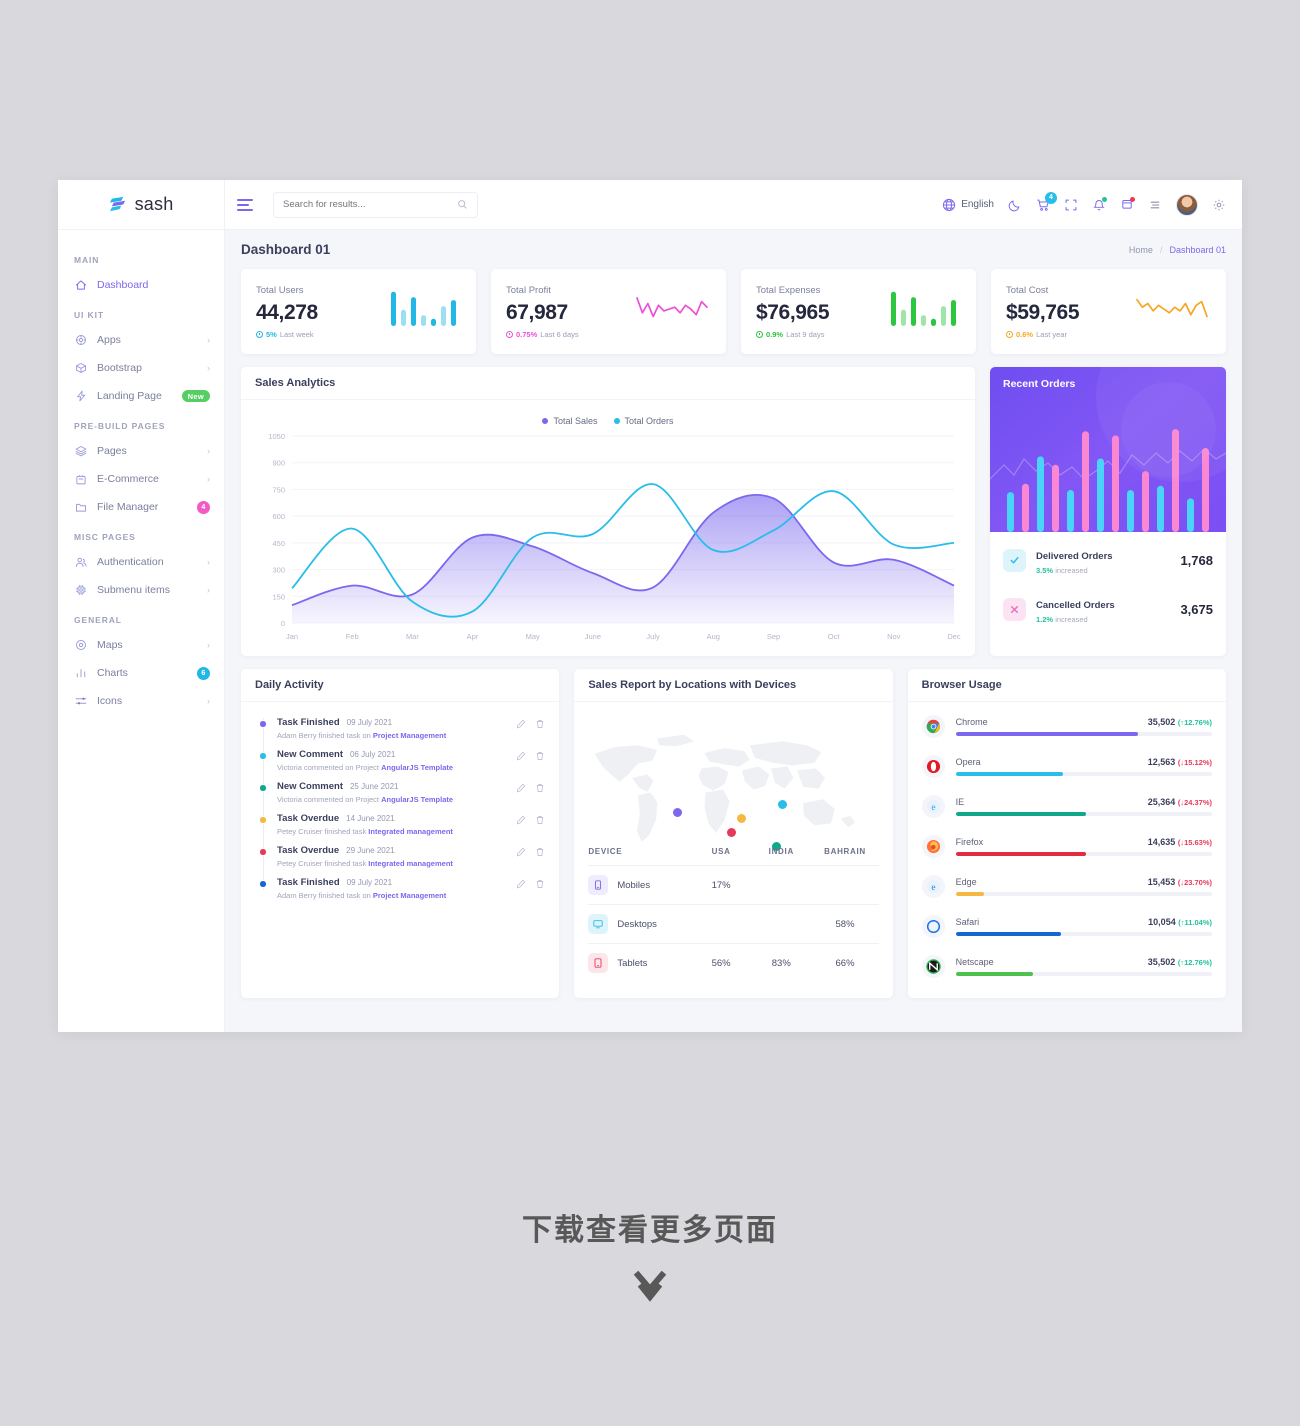  What do you see at coordinates (966, 881) in the screenshot?
I see `browser-name: Edge` at bounding box center [966, 881].